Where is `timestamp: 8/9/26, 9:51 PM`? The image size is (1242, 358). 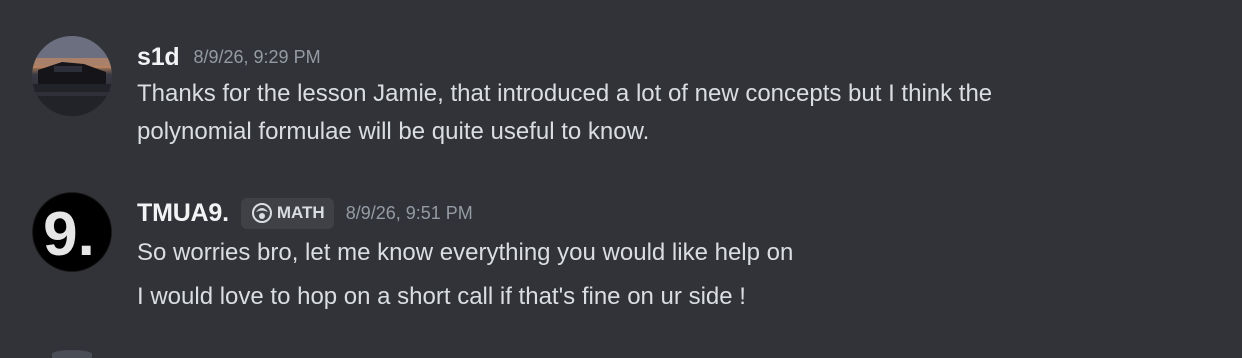
timestamp: 8/9/26, 9:51 PM is located at coordinates (409, 213).